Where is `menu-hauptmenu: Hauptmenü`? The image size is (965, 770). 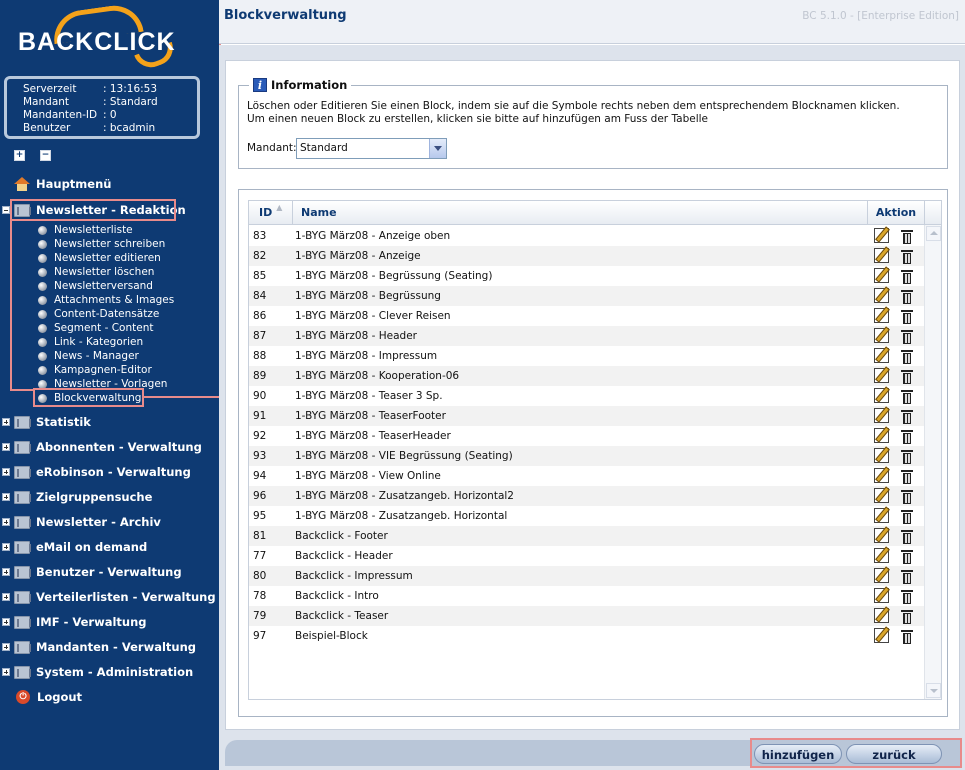 menu-hauptmenu: Hauptmenü is located at coordinates (55, 184).